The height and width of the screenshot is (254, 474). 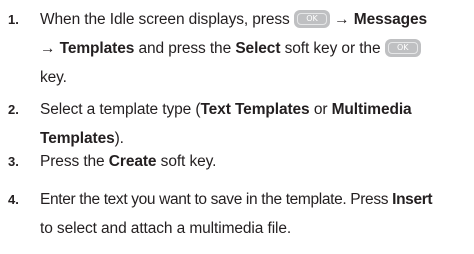 I want to click on step-line: key., so click(x=53, y=77).